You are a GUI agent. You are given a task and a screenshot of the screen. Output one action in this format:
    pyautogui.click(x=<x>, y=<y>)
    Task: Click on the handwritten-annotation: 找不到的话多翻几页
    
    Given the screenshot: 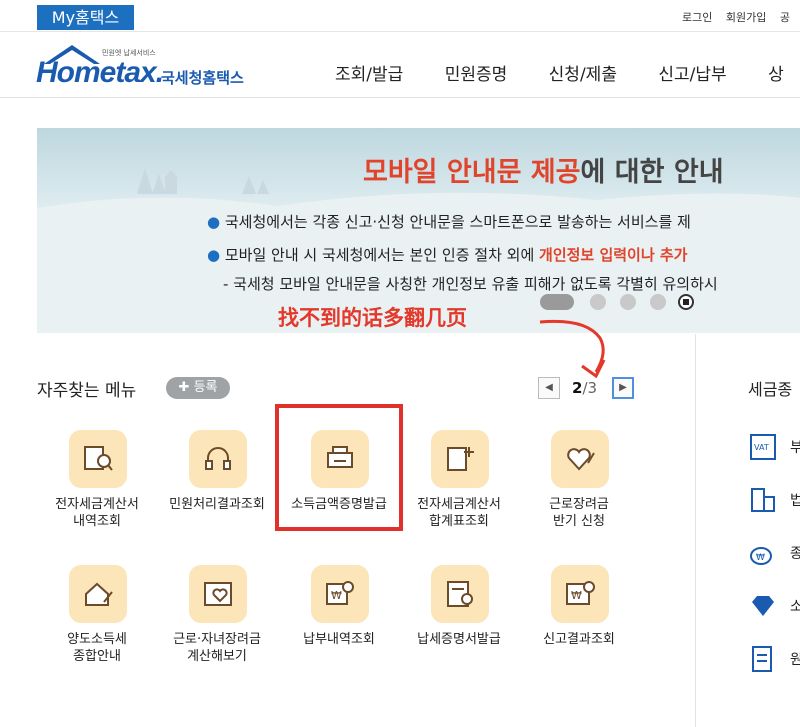 What is the action you would take?
    pyautogui.click(x=372, y=318)
    